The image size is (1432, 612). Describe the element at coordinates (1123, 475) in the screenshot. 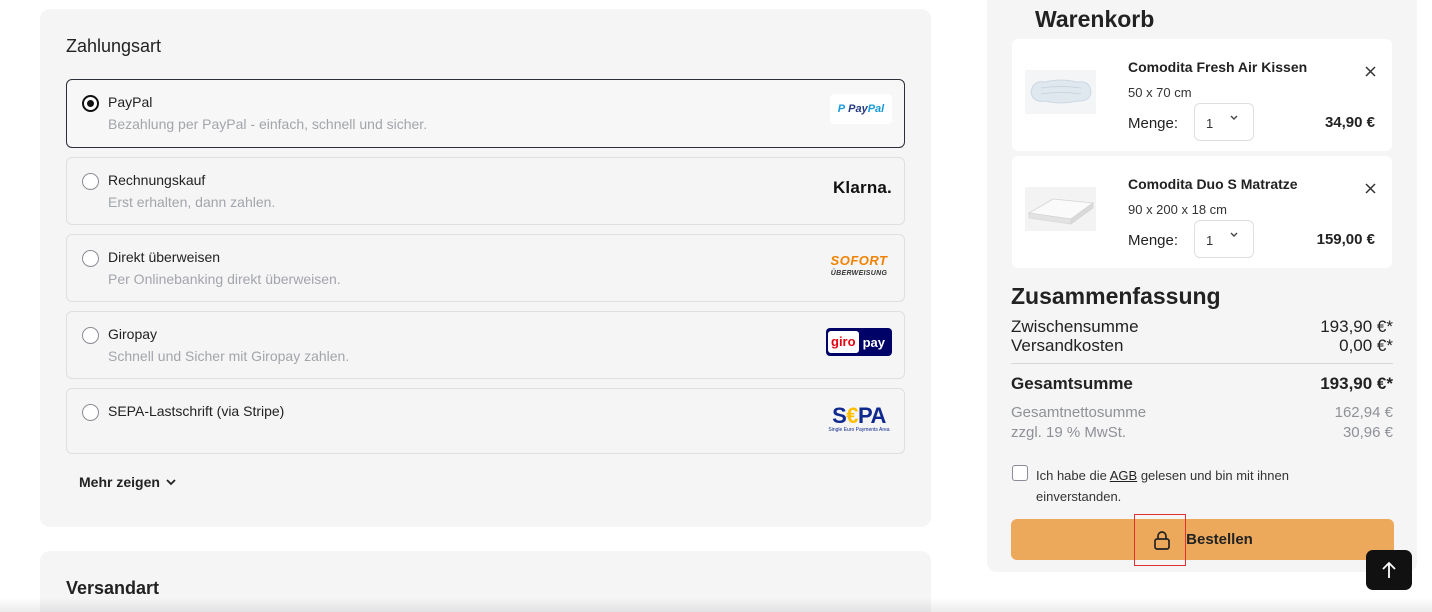

I see `agb-link: AGB` at that location.